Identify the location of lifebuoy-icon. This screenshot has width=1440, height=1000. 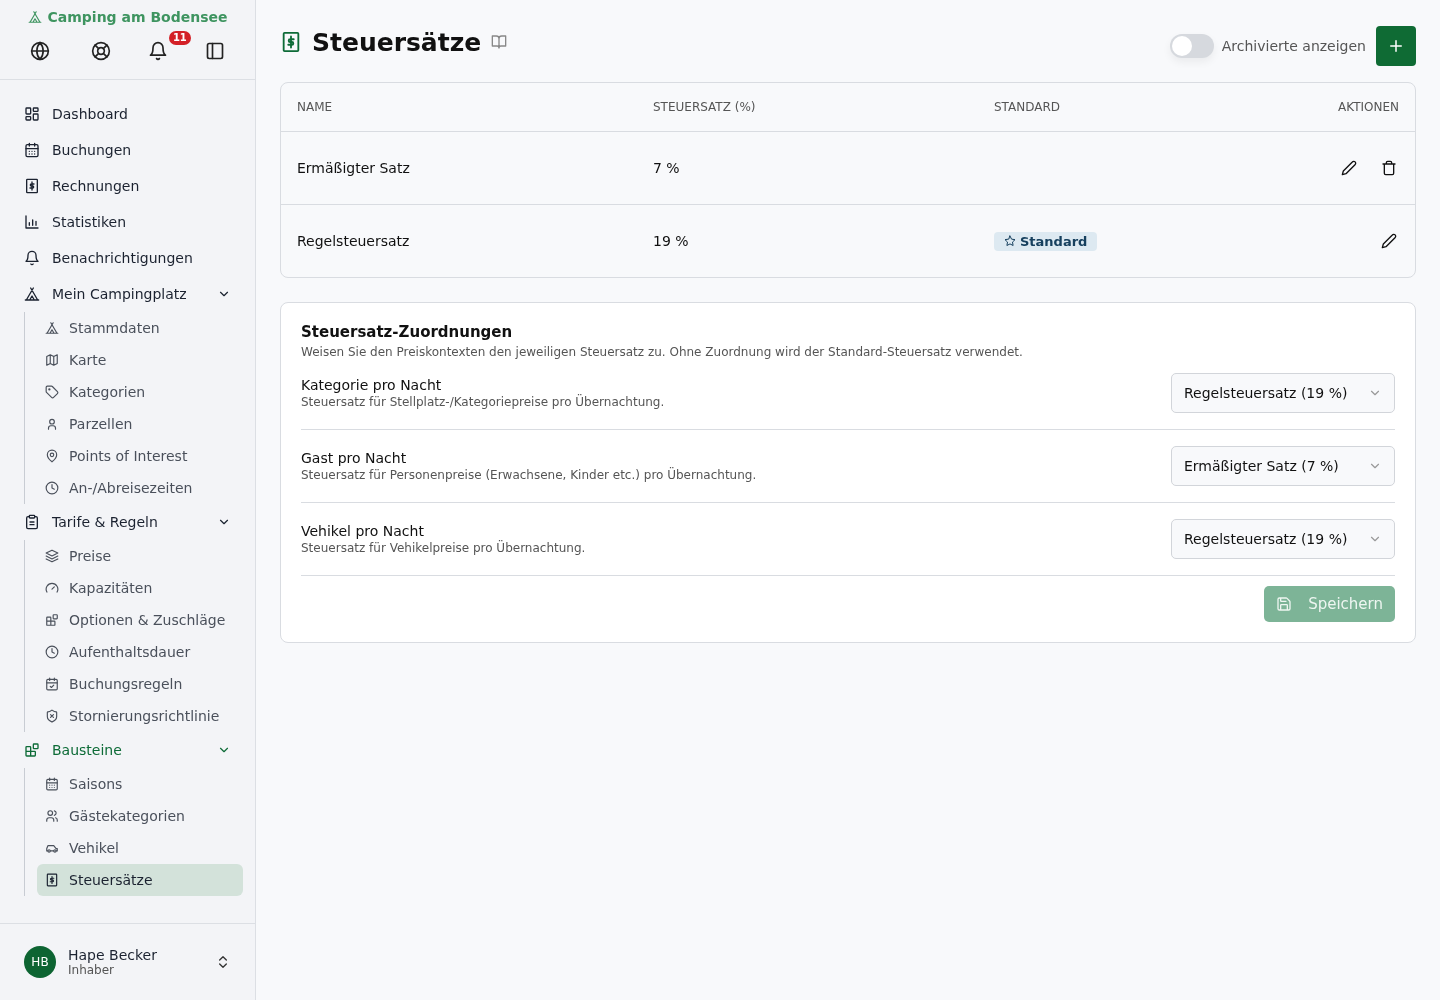
(101, 51).